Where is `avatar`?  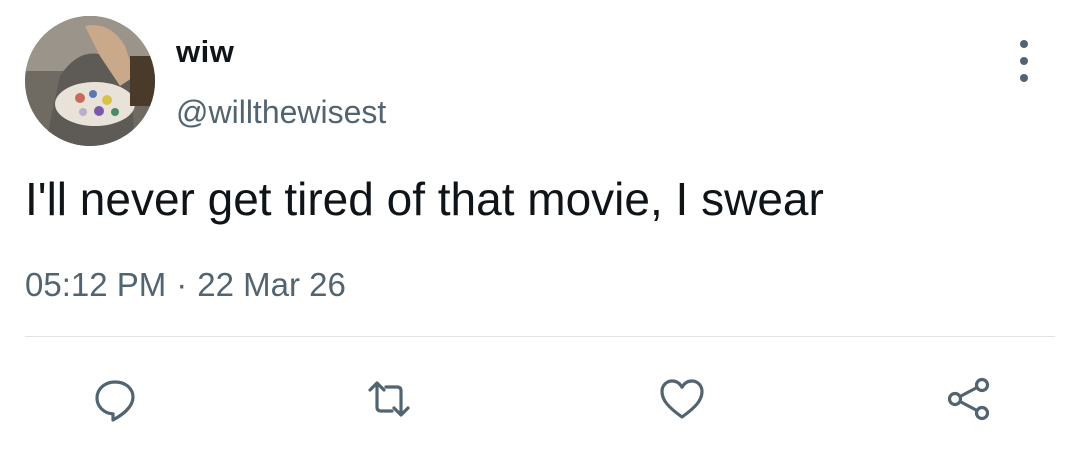
avatar is located at coordinates (90, 81).